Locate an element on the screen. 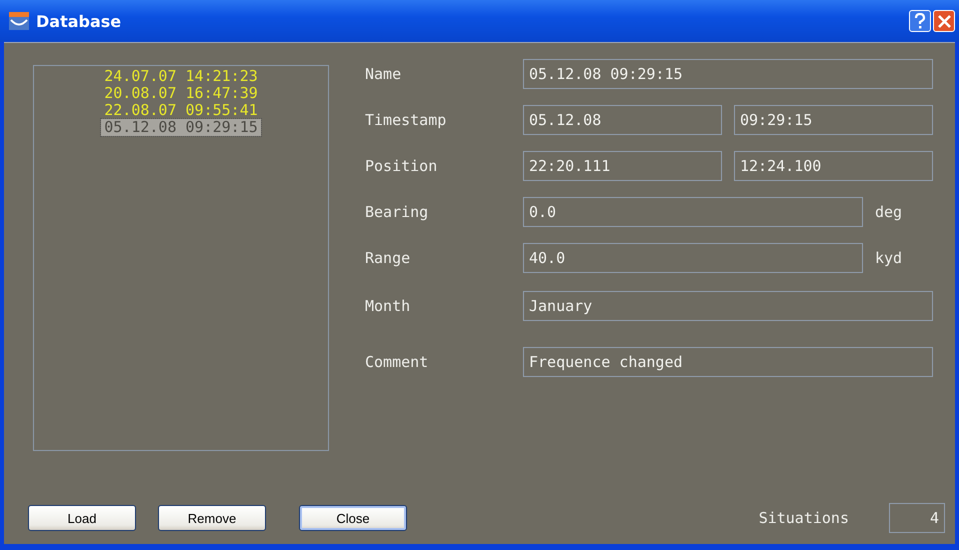 This screenshot has width=959, height=550. input-field: 0.0 is located at coordinates (693, 212).